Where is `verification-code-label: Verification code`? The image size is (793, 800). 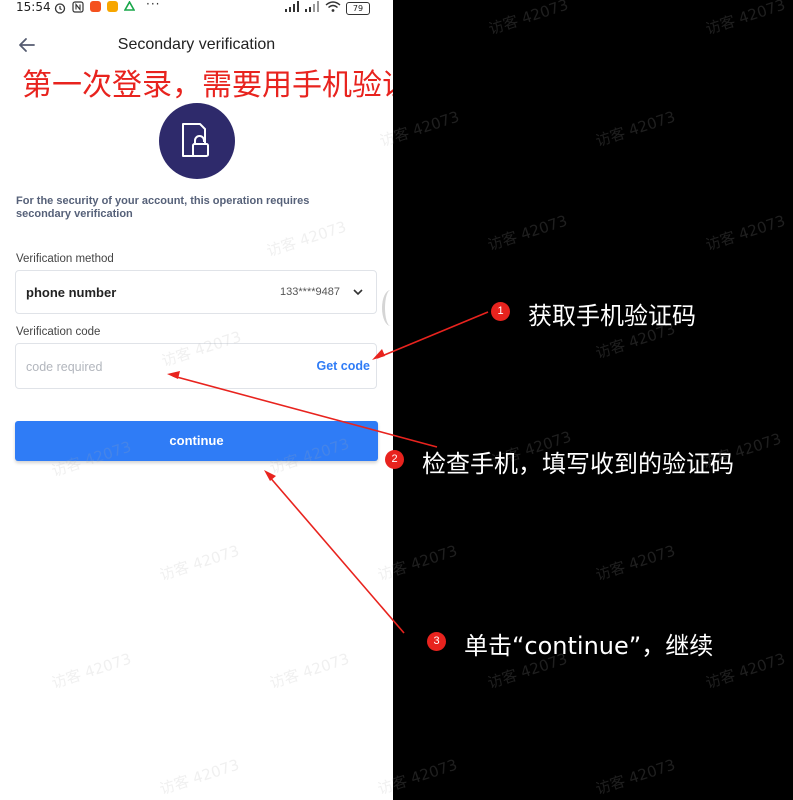
verification-code-label: Verification code is located at coordinates (58, 332).